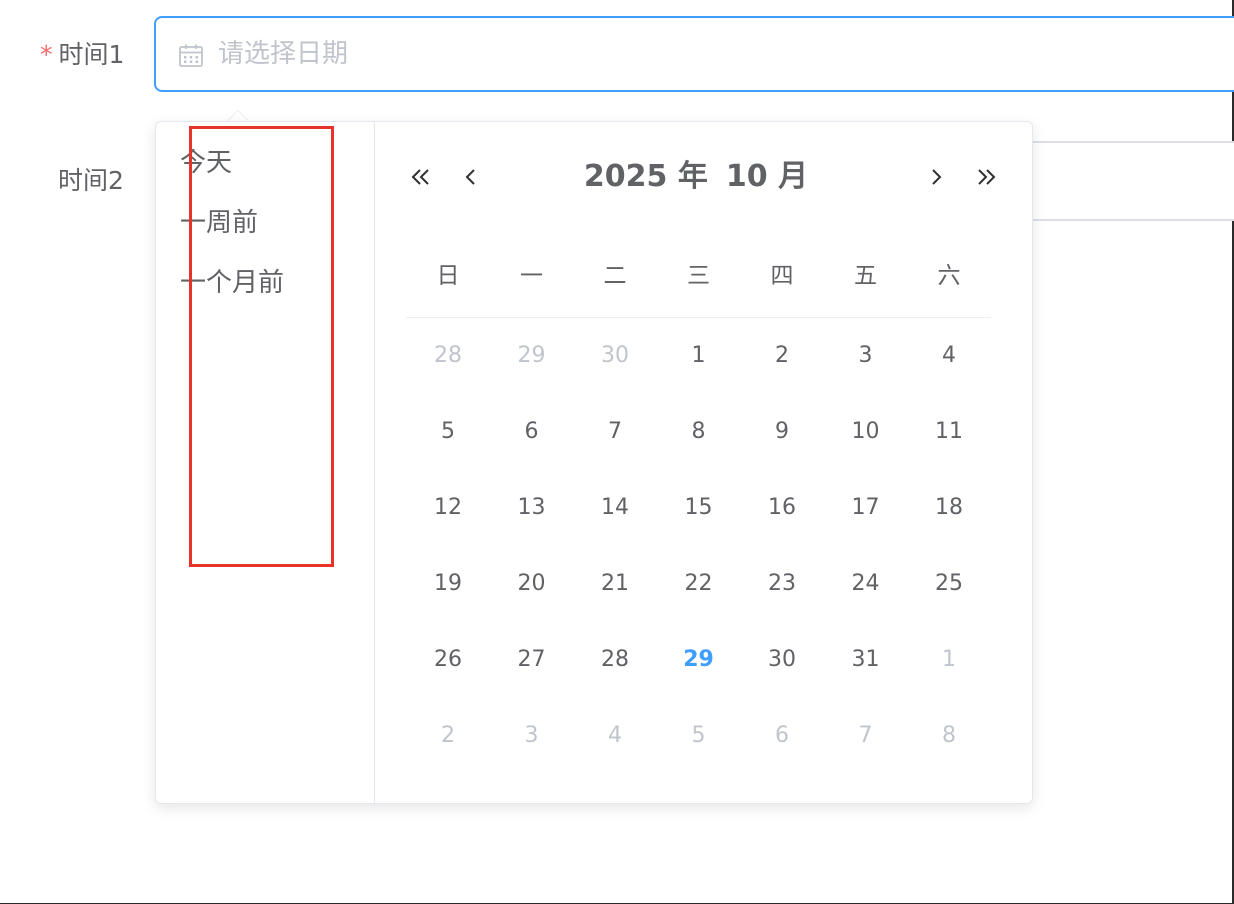 The height and width of the screenshot is (904, 1234). I want to click on month-year-header: 2025 年 10 月, so click(696, 177).